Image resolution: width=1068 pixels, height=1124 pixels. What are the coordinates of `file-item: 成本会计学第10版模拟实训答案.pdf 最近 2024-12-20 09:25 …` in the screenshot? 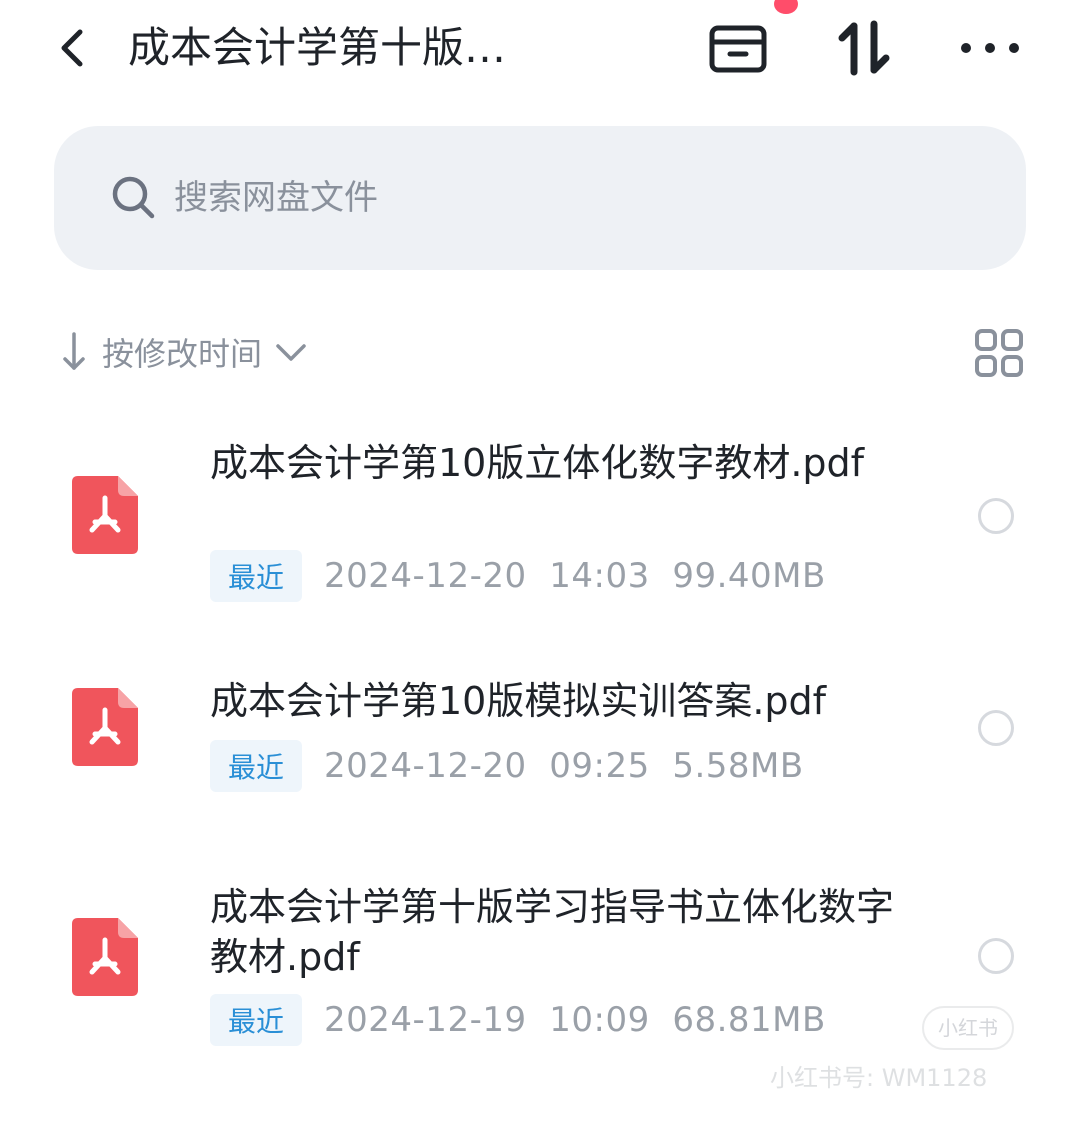 It's located at (534, 734).